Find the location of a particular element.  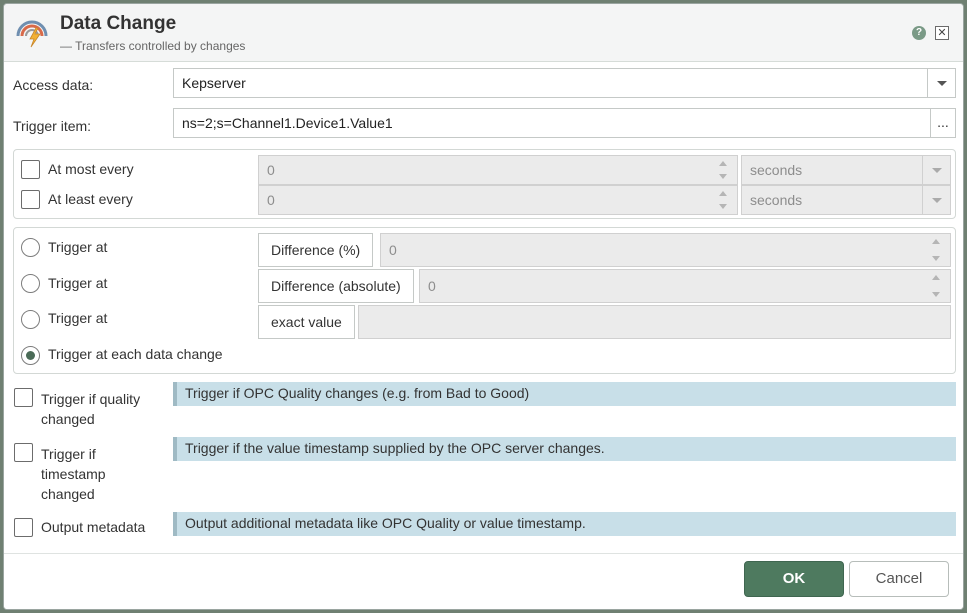

gauge-lightning-icon is located at coordinates (32, 34).